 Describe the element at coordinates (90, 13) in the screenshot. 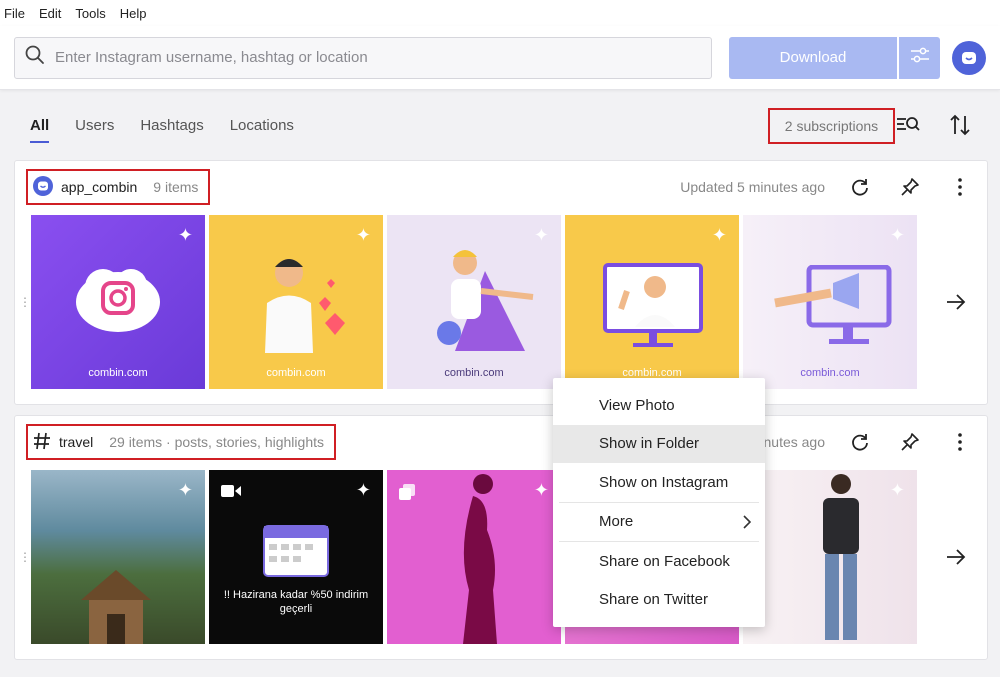

I see `menu-tools: Tools` at that location.